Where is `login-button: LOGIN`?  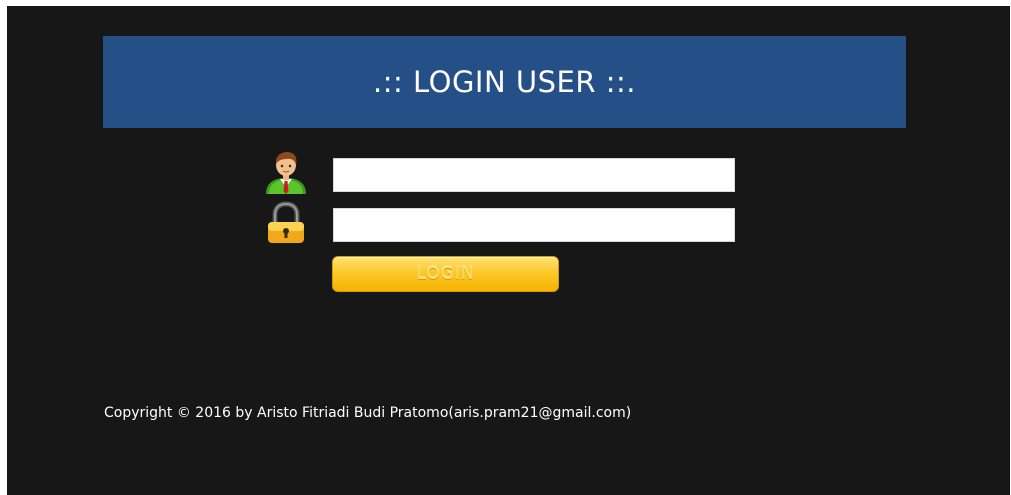
login-button: LOGIN is located at coordinates (445, 274).